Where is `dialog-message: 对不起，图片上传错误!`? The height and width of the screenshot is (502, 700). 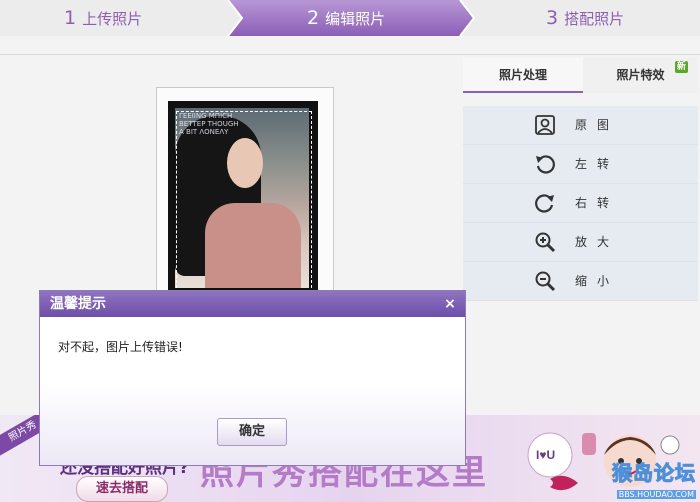
dialog-message: 对不起，图片上传错误! is located at coordinates (120, 347).